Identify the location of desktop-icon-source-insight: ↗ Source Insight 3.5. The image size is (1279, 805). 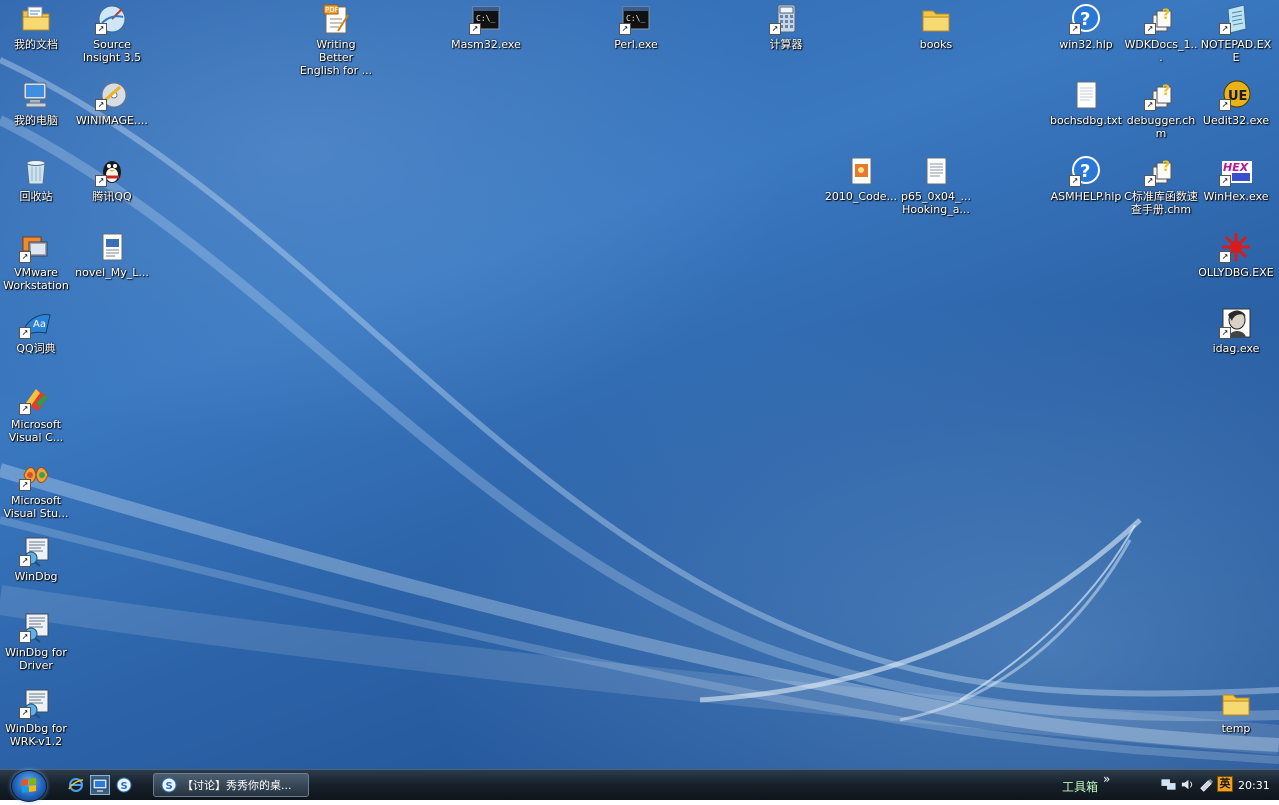
(112, 33).